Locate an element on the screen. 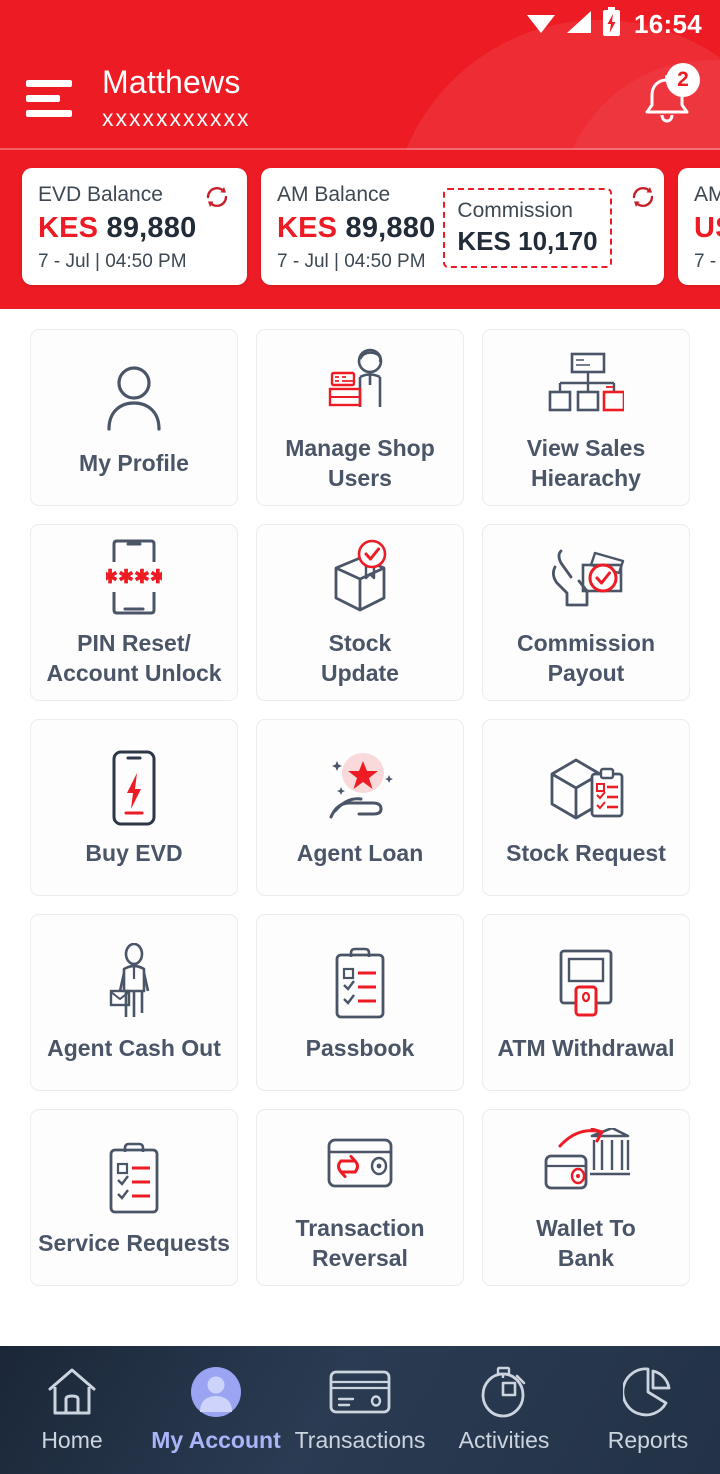  hand-cash-icon is located at coordinates (586, 578).